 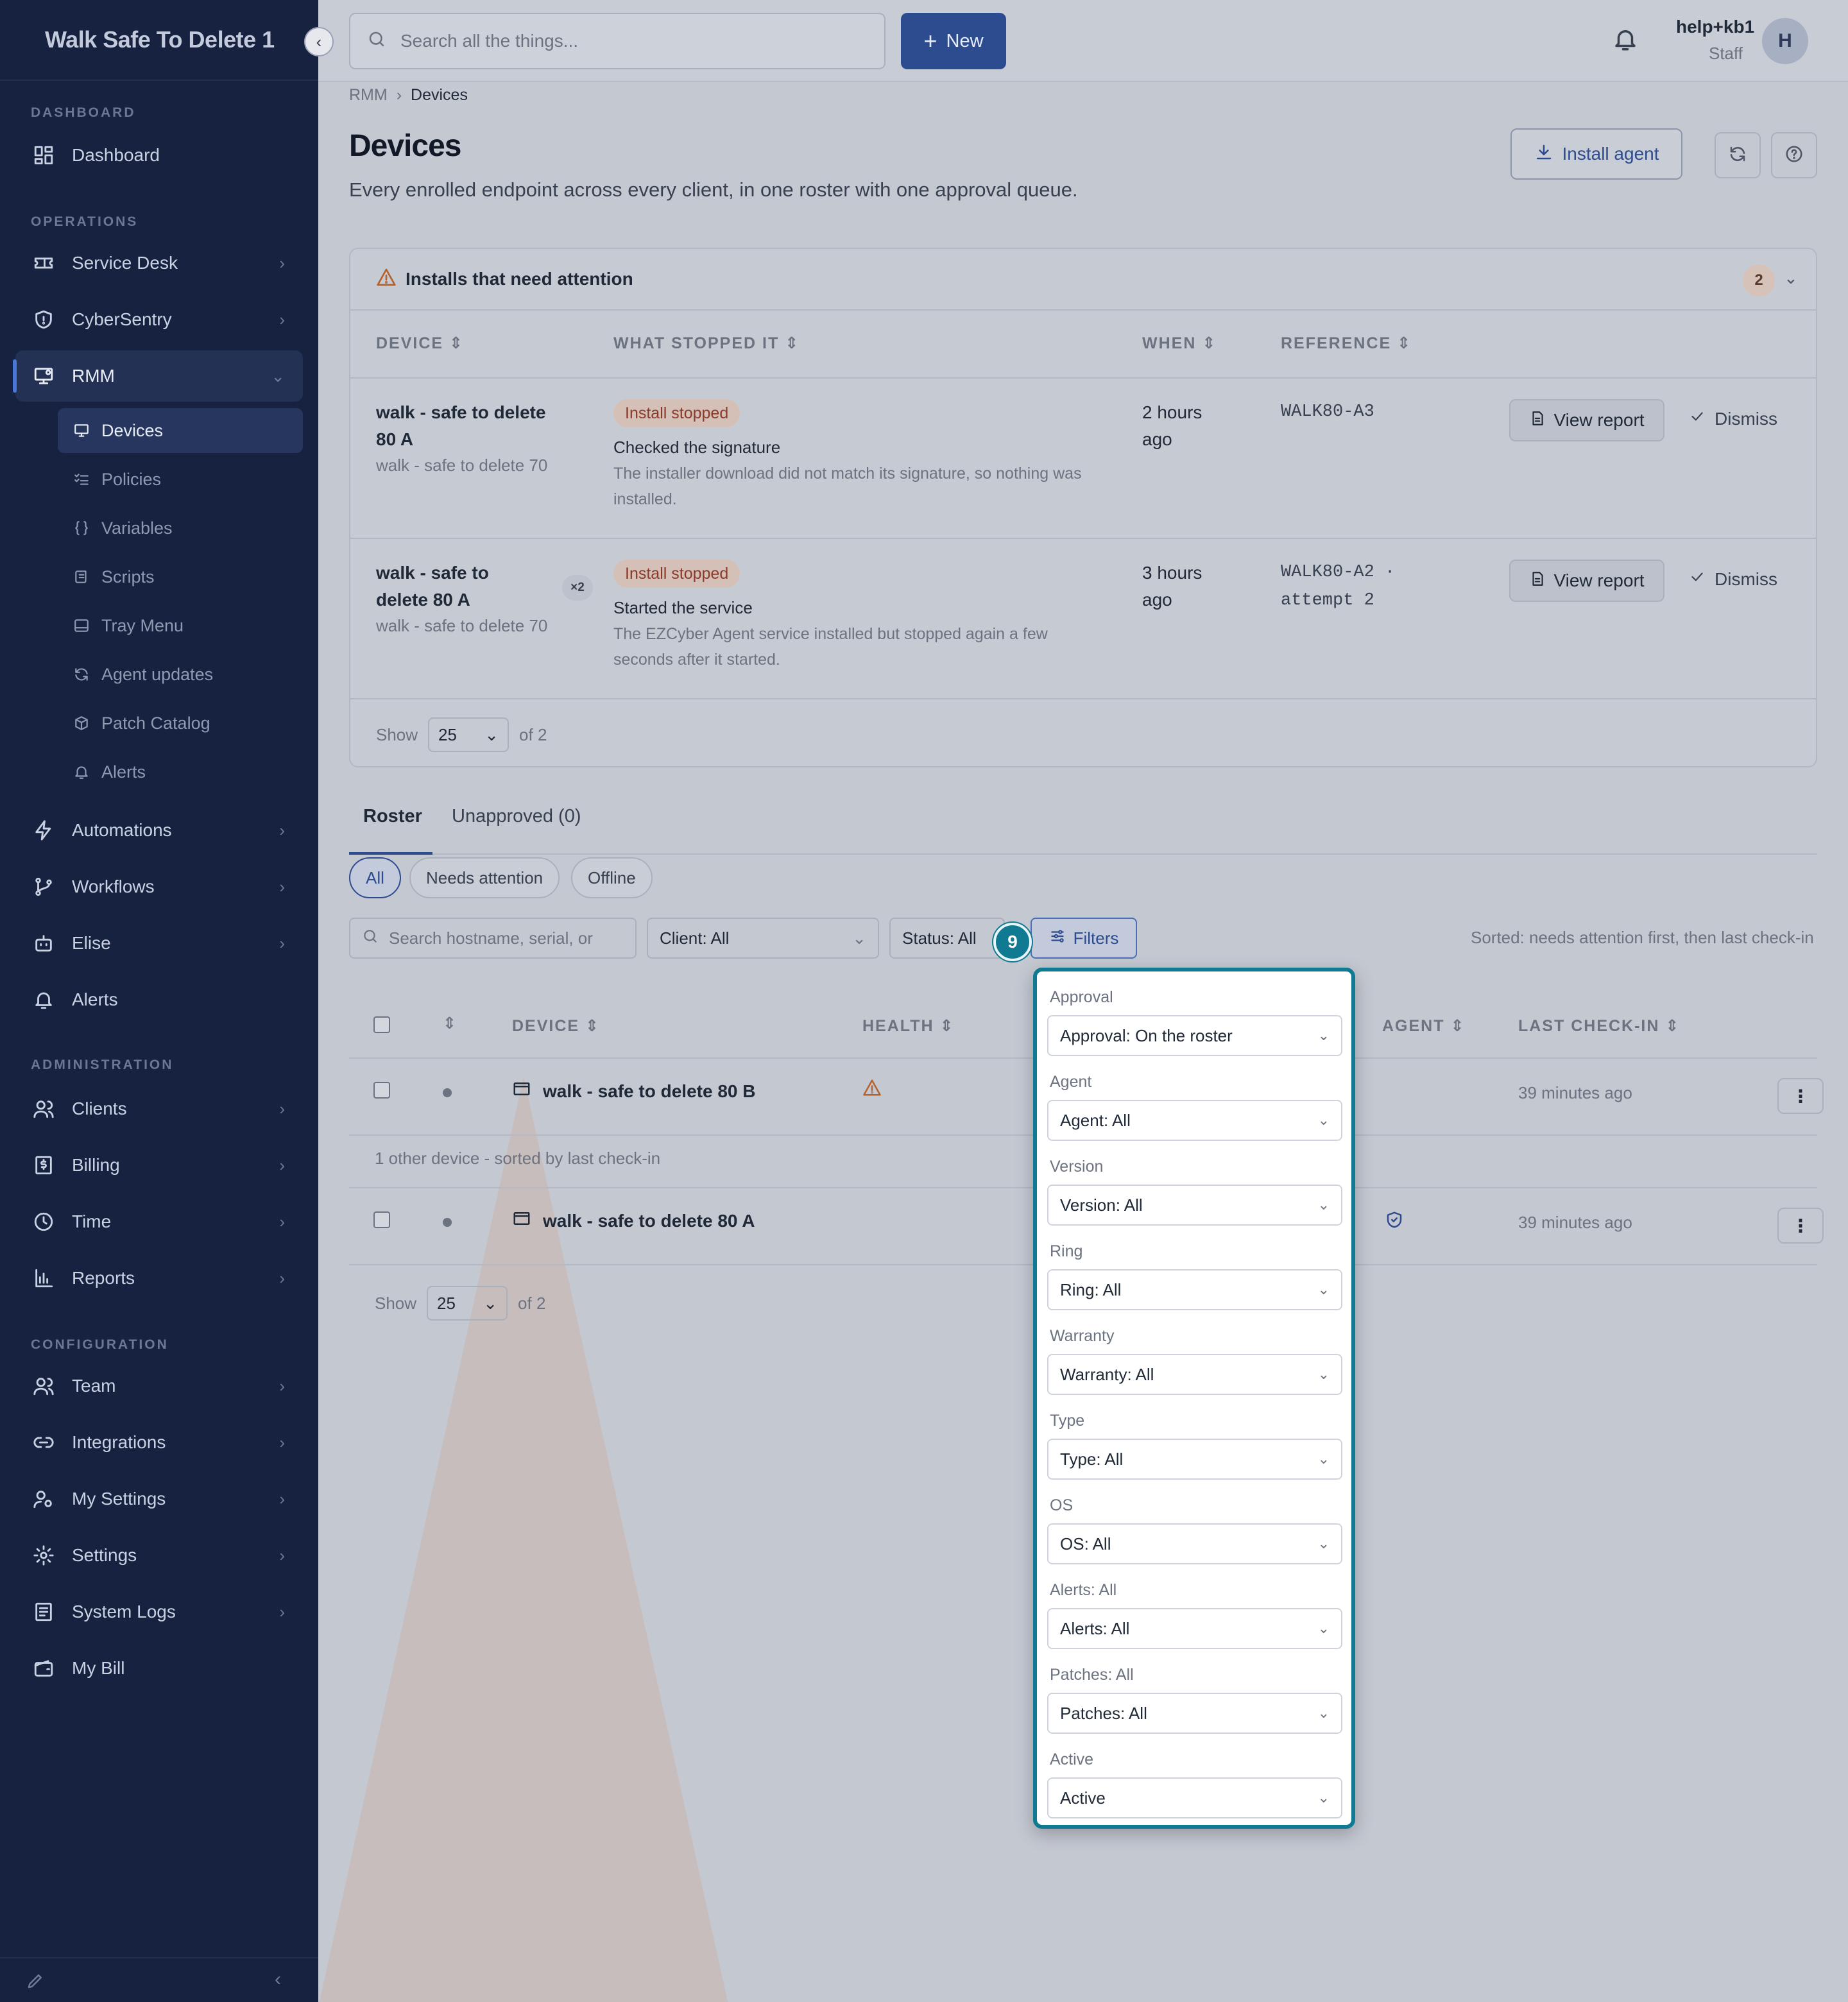 I want to click on monitor-cog-icon, so click(x=43, y=376).